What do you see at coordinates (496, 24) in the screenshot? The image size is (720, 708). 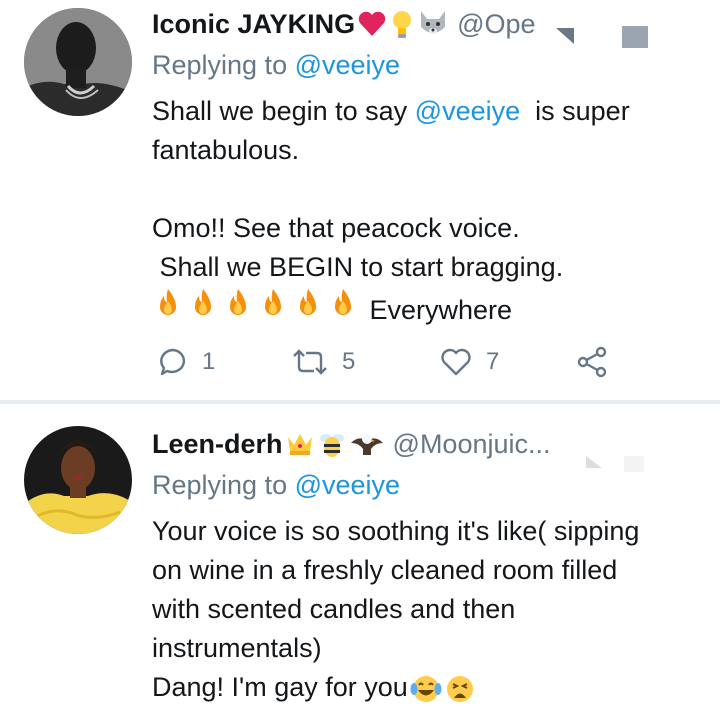 I see `user-handle: @Ope` at bounding box center [496, 24].